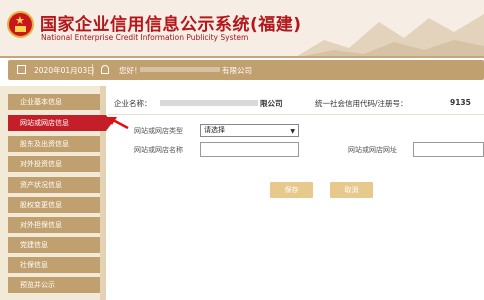 The width and height of the screenshot is (484, 300). Describe the element at coordinates (249, 130) in the screenshot. I see `site-type-select: 请选择 ▼` at that location.